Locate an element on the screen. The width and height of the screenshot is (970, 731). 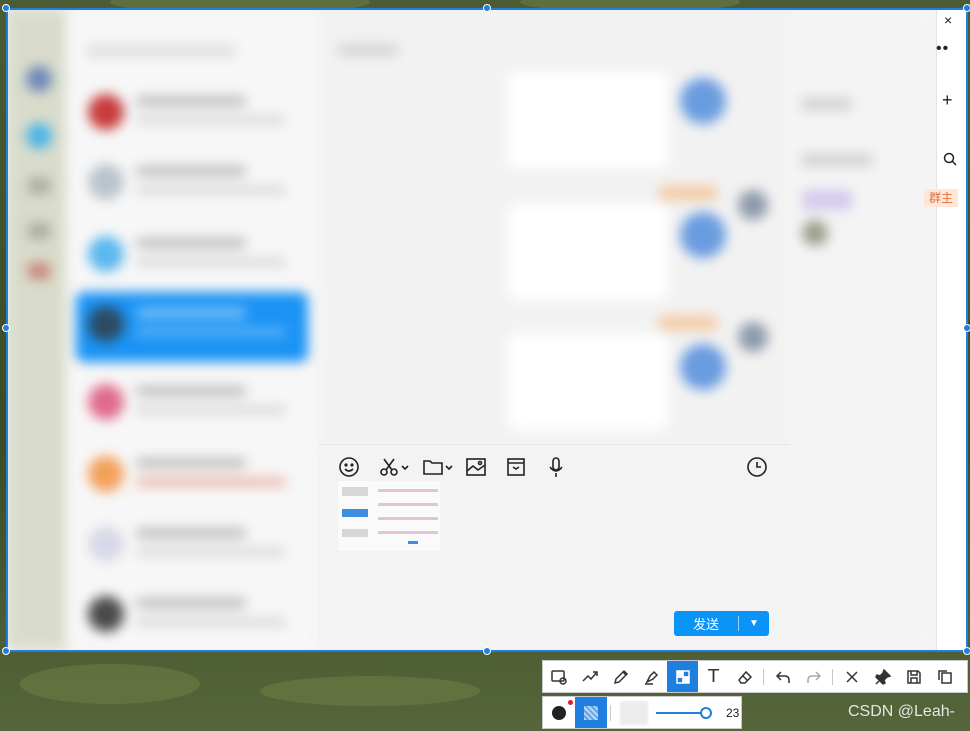
eraser-icon is located at coordinates (744, 676).